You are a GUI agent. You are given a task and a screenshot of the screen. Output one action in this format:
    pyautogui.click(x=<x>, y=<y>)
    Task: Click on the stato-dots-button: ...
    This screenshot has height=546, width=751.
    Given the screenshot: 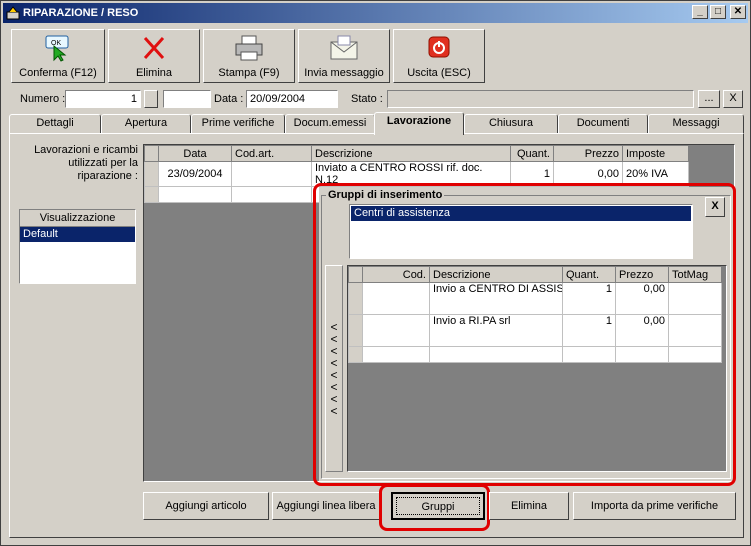 What is the action you would take?
    pyautogui.click(x=709, y=99)
    